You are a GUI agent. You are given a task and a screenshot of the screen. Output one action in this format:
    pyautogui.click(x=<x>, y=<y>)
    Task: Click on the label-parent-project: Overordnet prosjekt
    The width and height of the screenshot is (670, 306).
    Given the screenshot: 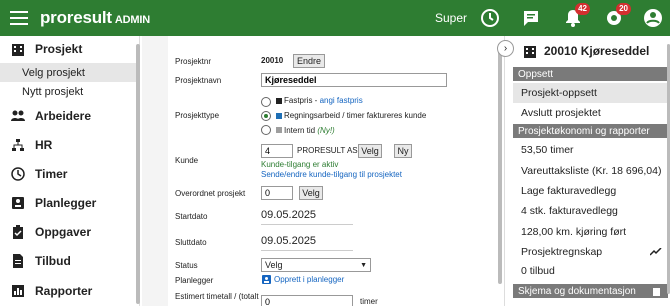 What is the action you would take?
    pyautogui.click(x=210, y=193)
    